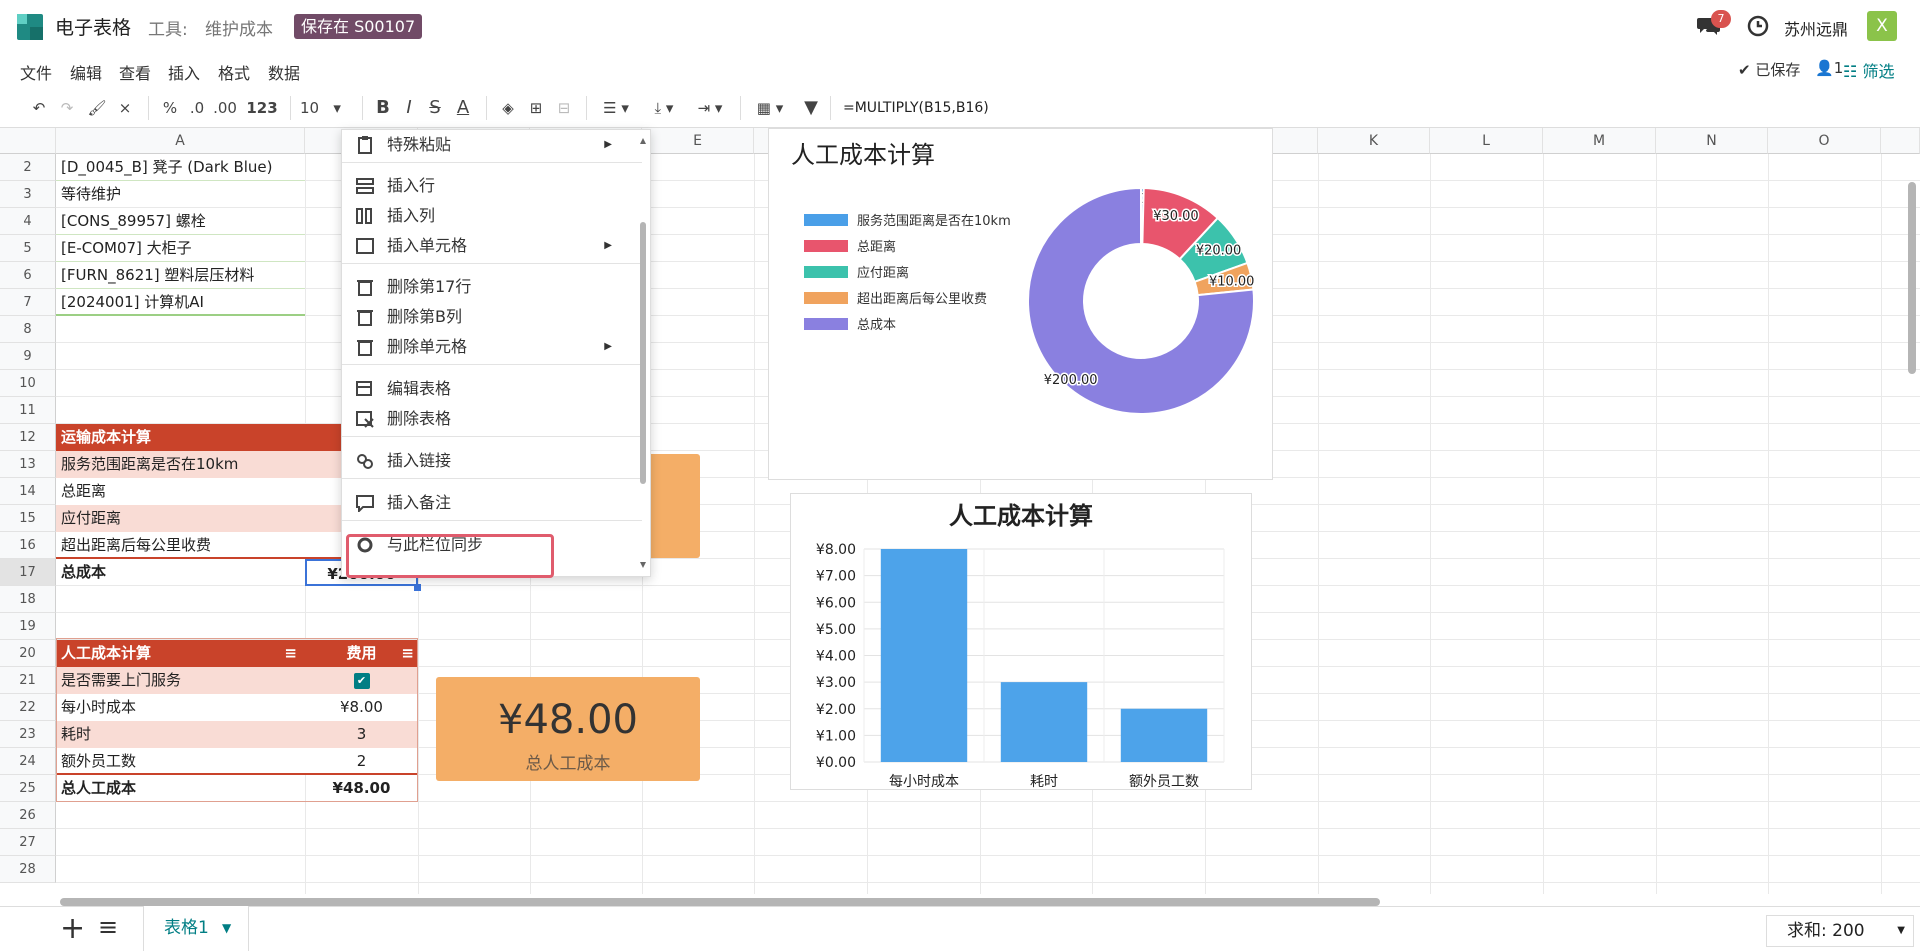 The width and height of the screenshot is (1920, 951). Describe the element at coordinates (28, 626) in the screenshot. I see `row-header: 19` at that location.